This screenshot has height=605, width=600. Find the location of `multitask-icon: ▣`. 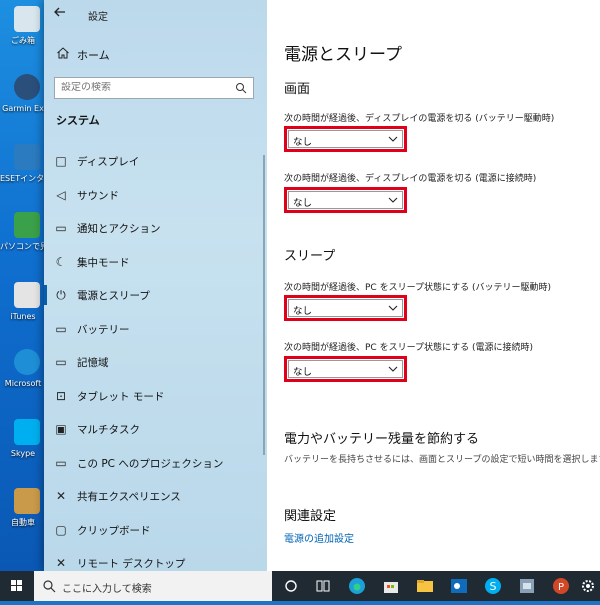

multitask-icon: ▣ is located at coordinates (61, 429).